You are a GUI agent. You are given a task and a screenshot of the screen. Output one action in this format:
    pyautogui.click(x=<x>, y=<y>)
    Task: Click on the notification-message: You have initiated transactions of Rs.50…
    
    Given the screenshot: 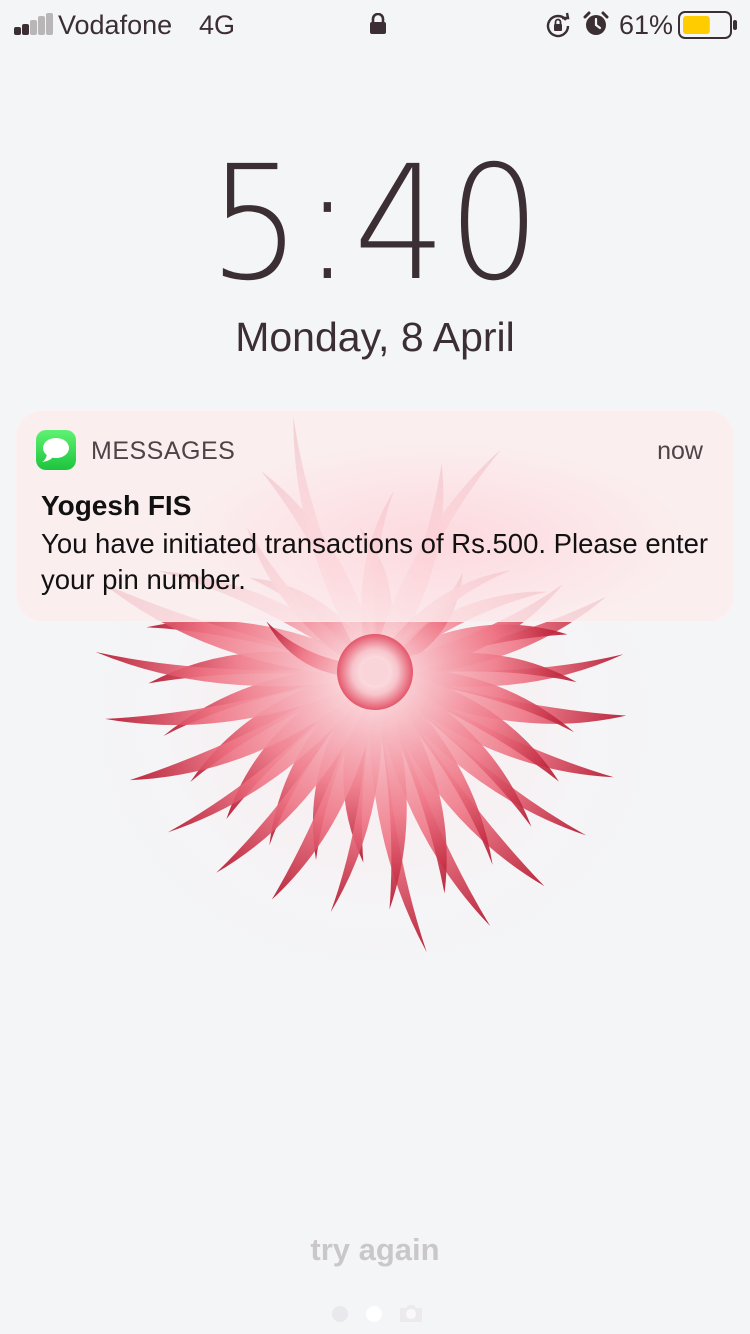 What is the action you would take?
    pyautogui.click(x=375, y=561)
    